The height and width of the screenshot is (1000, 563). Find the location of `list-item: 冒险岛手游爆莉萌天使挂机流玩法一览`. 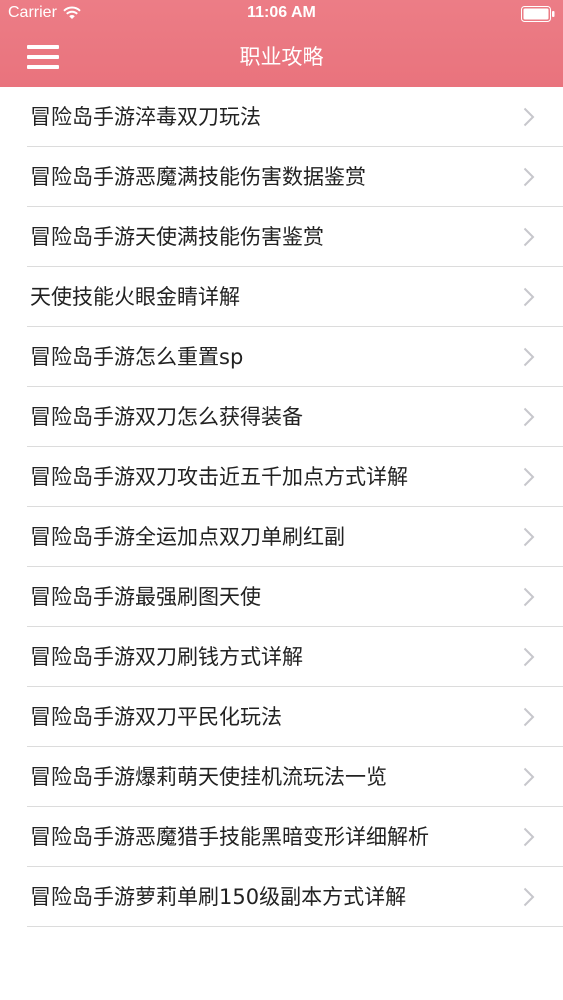

list-item: 冒险岛手游爆莉萌天使挂机流玩法一览 is located at coordinates (295, 777).